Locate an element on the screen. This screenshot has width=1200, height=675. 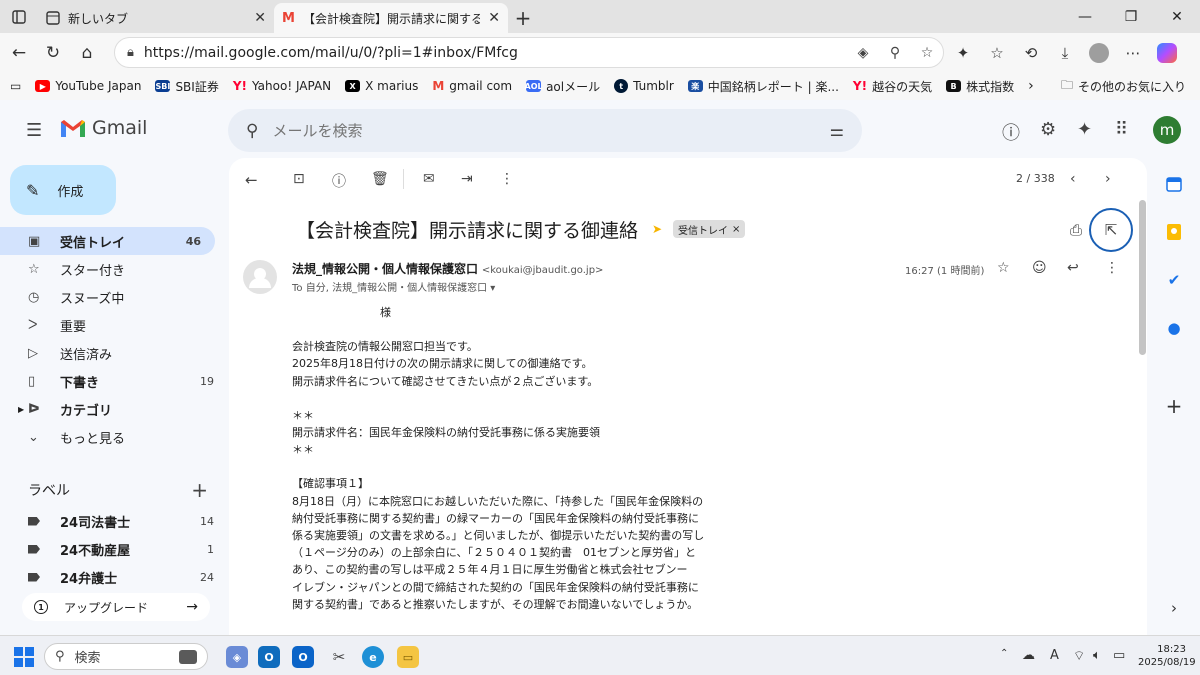
settings-gear-icon: ⚙ is located at coordinates (1048, 129).